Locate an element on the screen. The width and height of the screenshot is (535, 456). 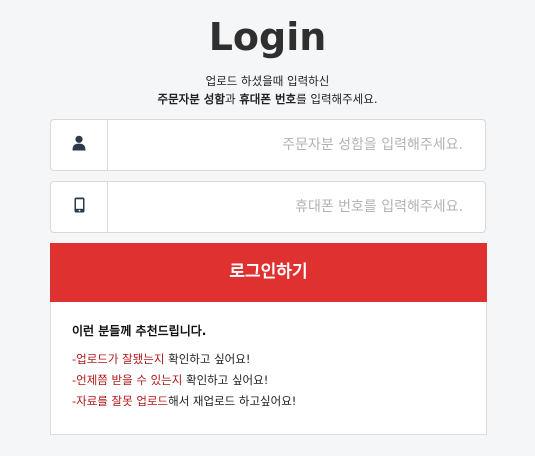
list-item: -언제쯤 받을 수 있는지 확인하고 싶어요! is located at coordinates (184, 380).